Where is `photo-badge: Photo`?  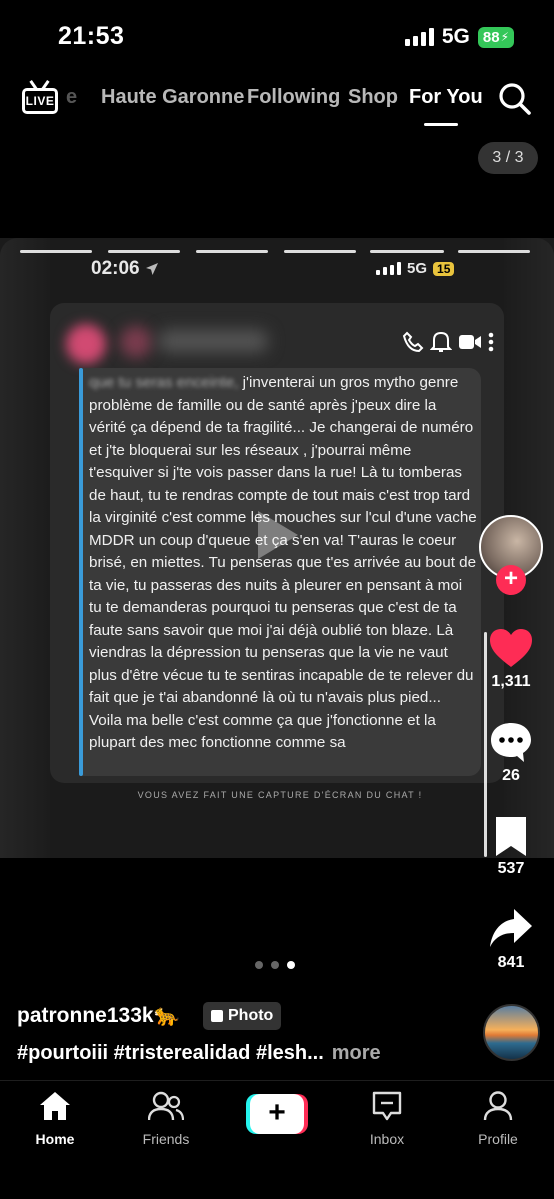
photo-badge: Photo is located at coordinates (242, 1016).